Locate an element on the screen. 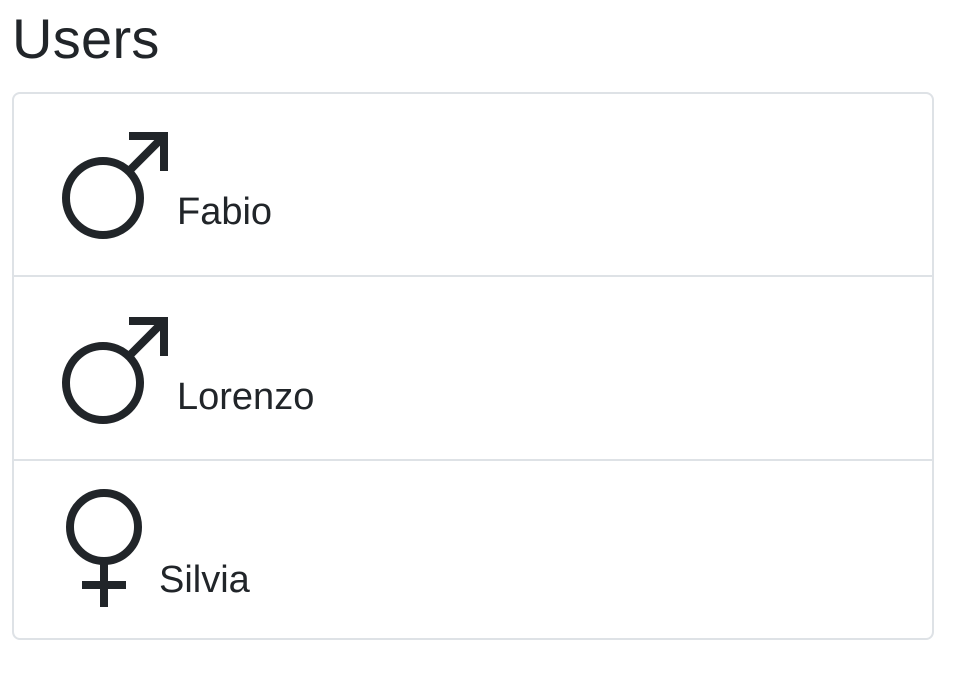 This screenshot has width=956, height=686. page-title: Users is located at coordinates (86, 38).